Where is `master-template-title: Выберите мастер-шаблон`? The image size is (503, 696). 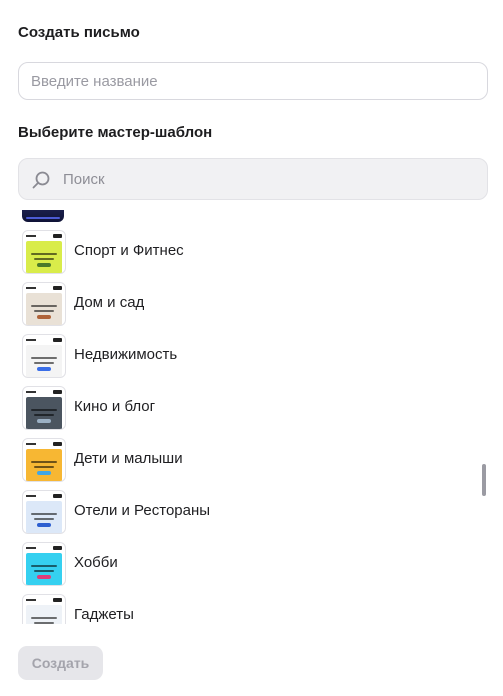 master-template-title: Выберите мастер-шаблон is located at coordinates (115, 132).